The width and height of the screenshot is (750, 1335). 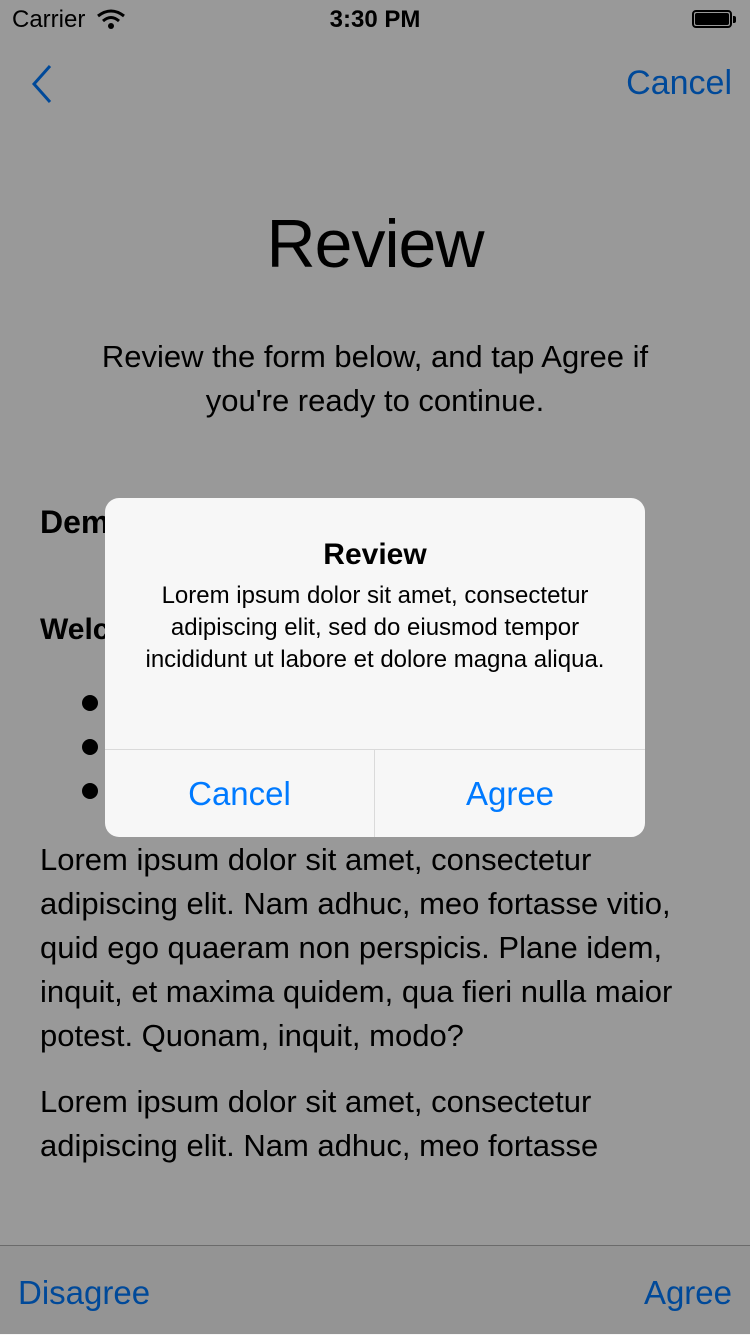 I want to click on alert-title: Review, so click(x=375, y=554).